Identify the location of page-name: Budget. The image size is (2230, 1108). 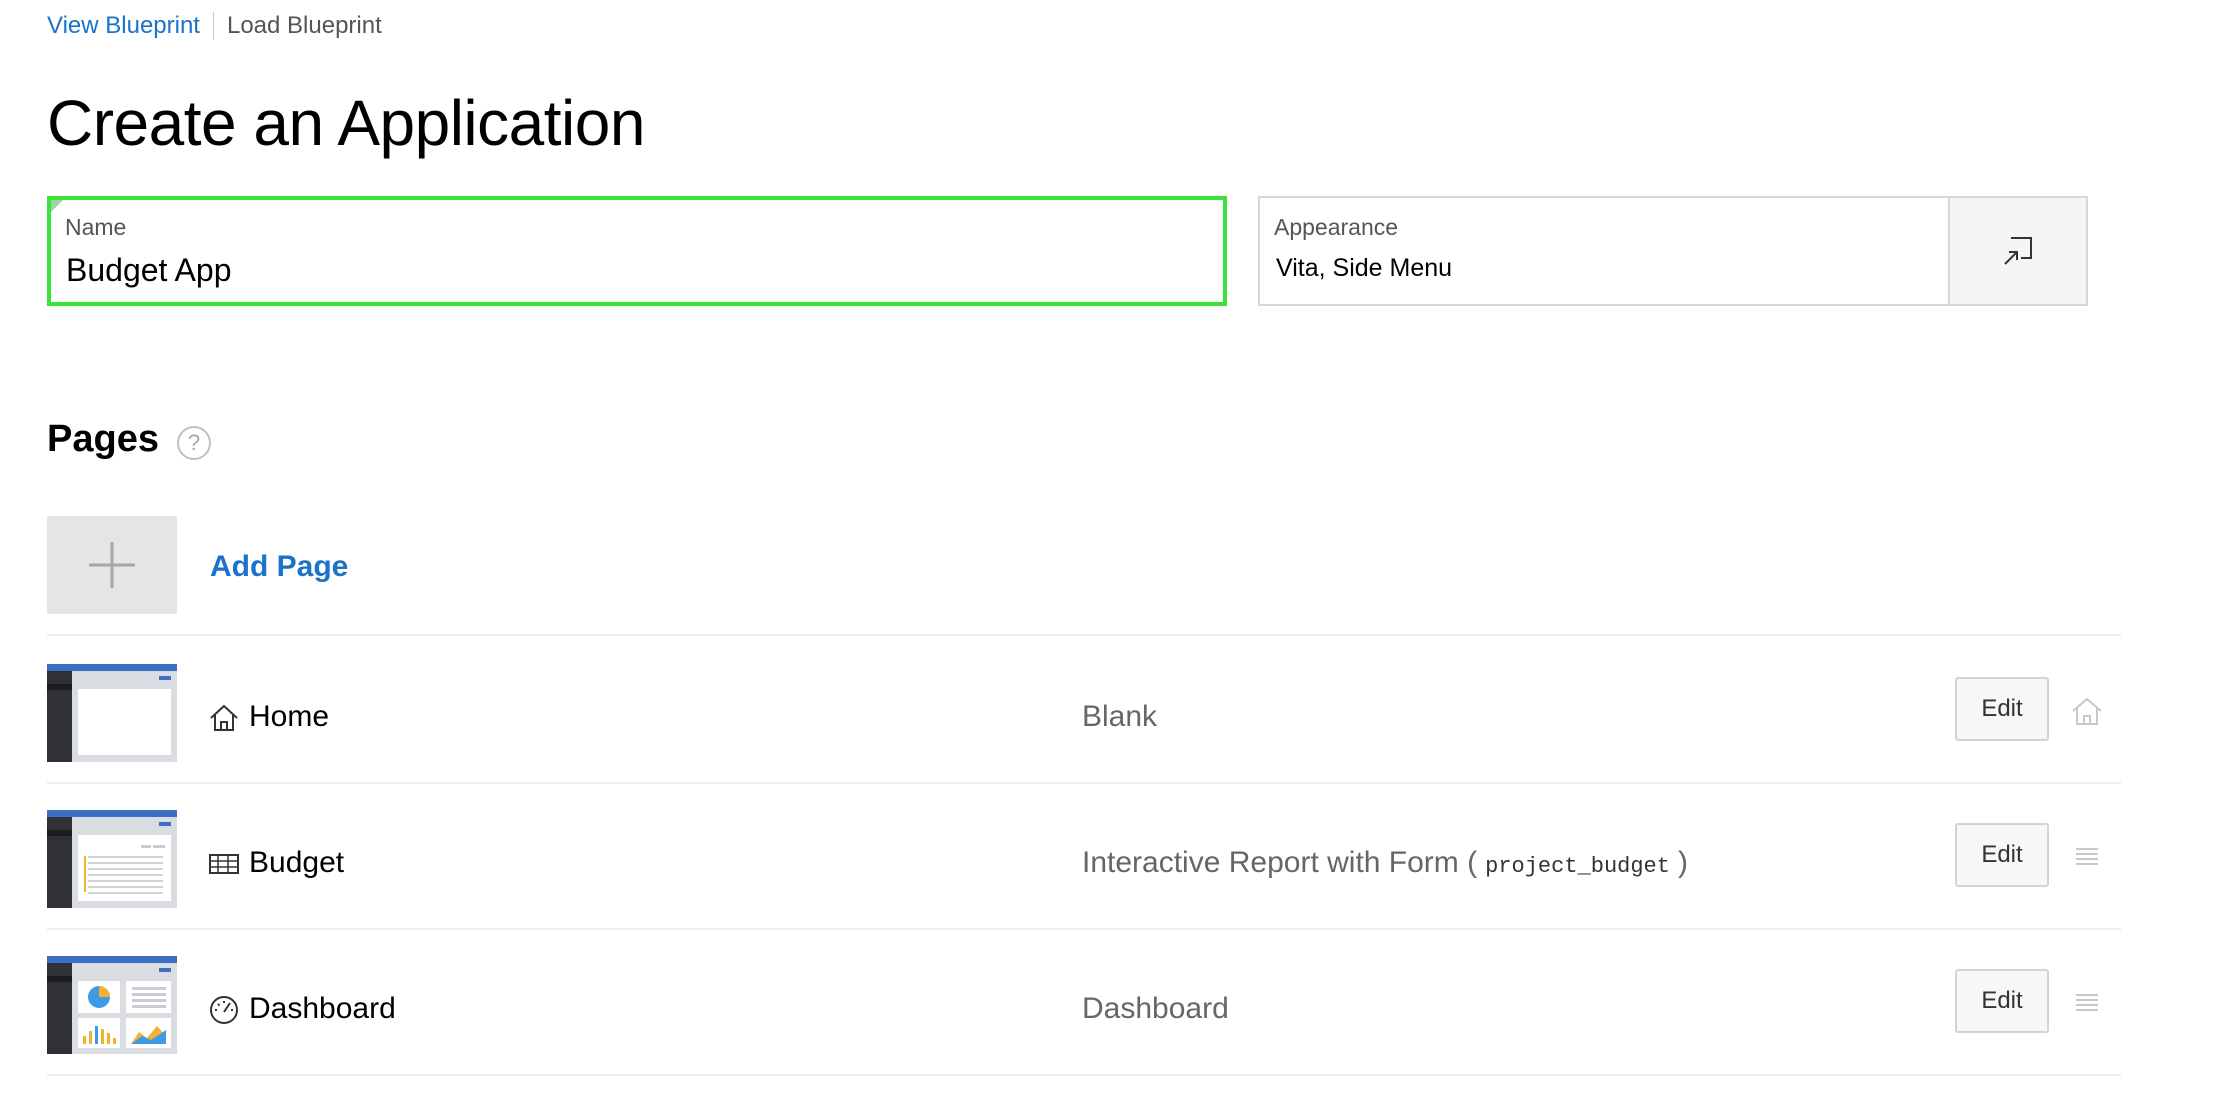
(297, 862).